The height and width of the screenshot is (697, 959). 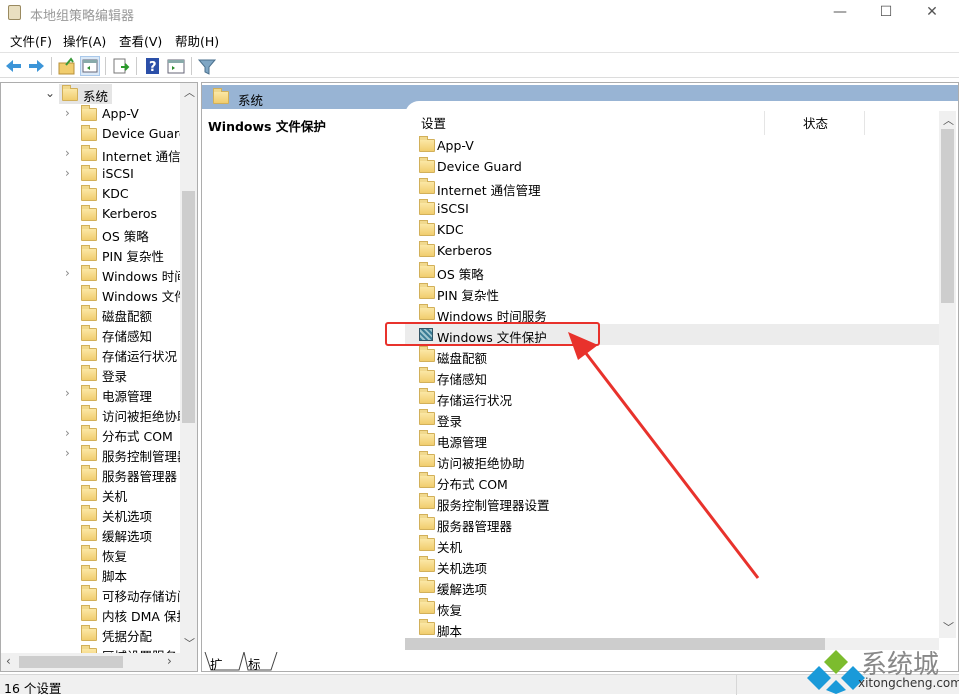 I want to click on up-folder-icon, so click(x=67, y=66).